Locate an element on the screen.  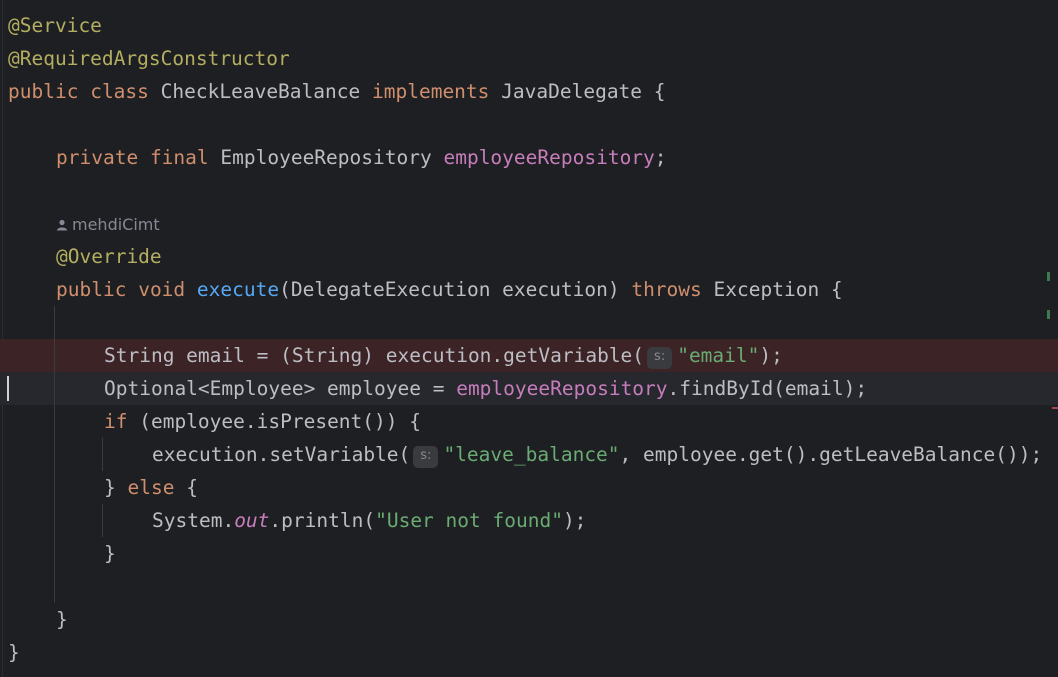
interface-name: JavaDelegate is located at coordinates (571, 91).